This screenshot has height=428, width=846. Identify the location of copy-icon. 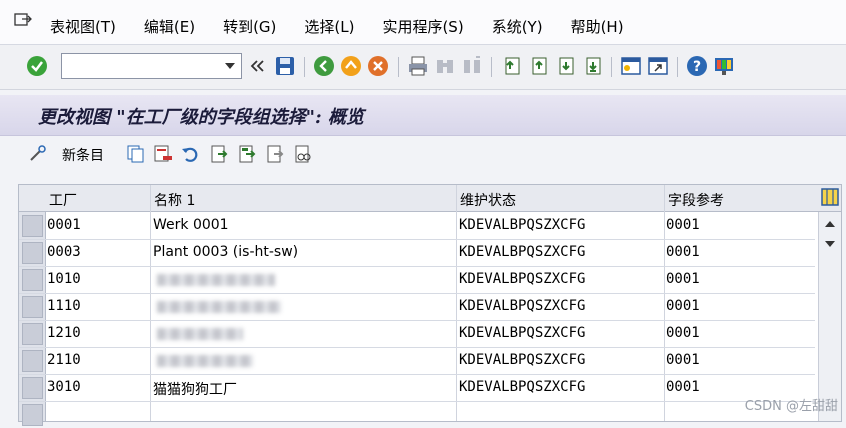
(136, 154).